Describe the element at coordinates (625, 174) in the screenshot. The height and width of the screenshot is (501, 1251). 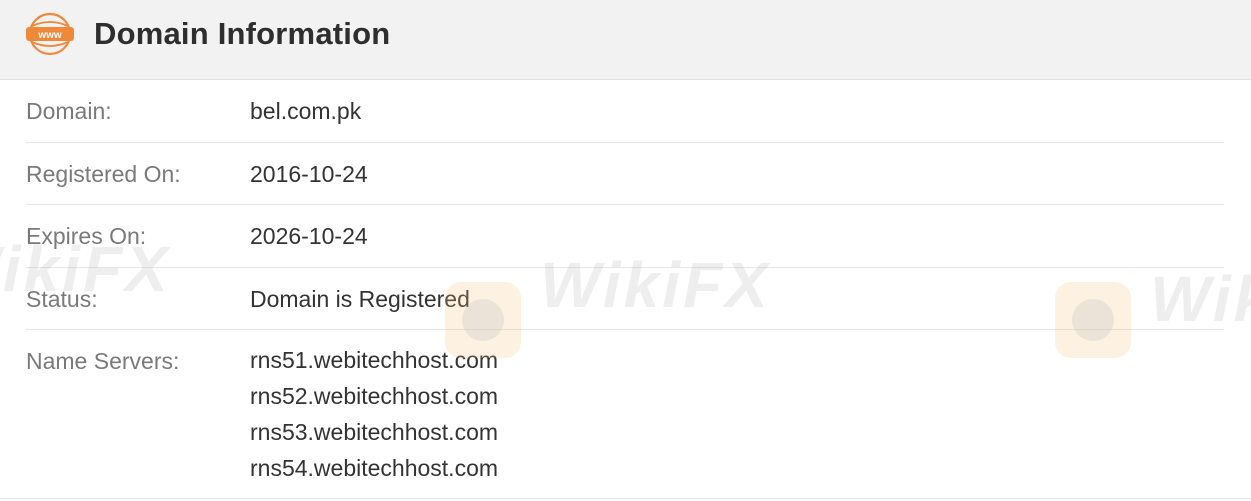
I see `row-registered-on: Registered On: 2016-10-24` at that location.